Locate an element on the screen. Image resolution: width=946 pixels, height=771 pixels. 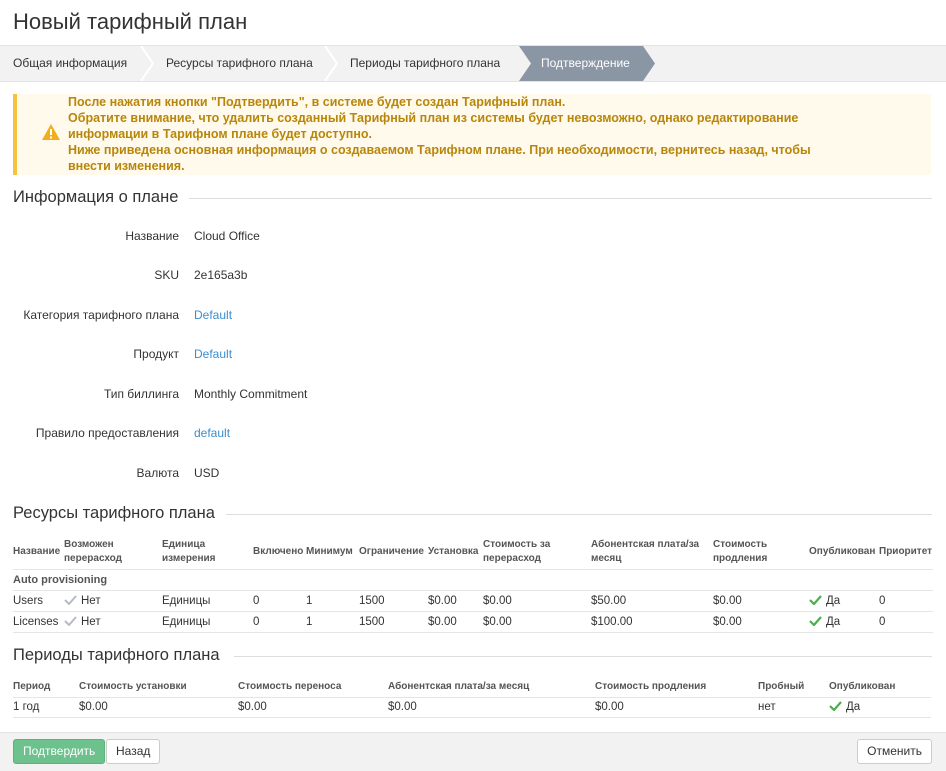
table-cell: Licenses is located at coordinates (38, 622).